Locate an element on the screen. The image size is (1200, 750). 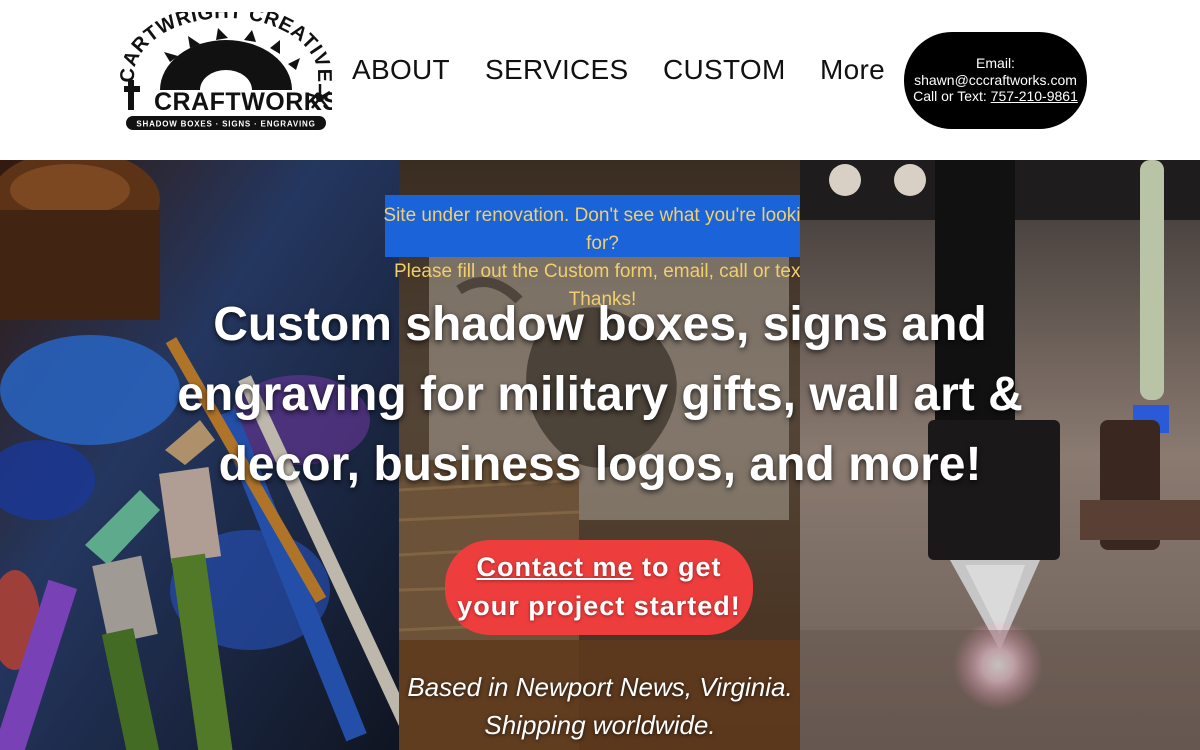
nav-item-more: More is located at coordinates (852, 70).